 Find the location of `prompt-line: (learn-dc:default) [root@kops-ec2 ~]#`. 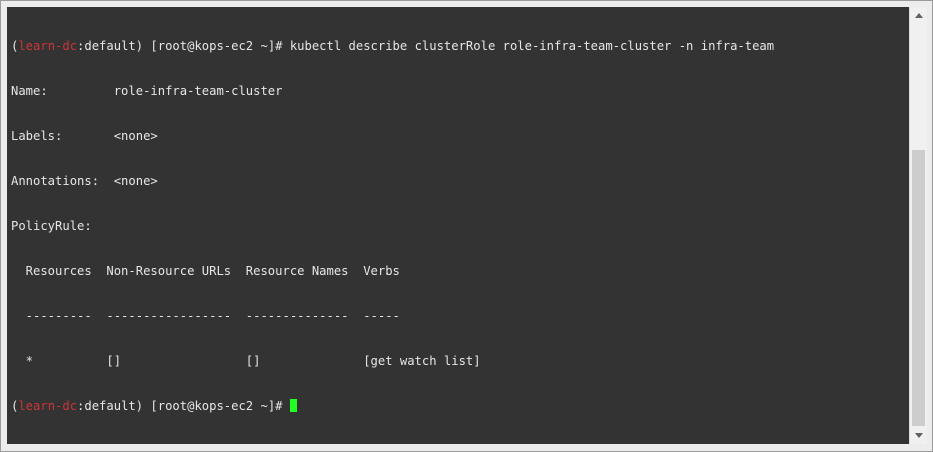

prompt-line: (learn-dc:default) [root@kops-ec2 ~]# is located at coordinates (392, 406).